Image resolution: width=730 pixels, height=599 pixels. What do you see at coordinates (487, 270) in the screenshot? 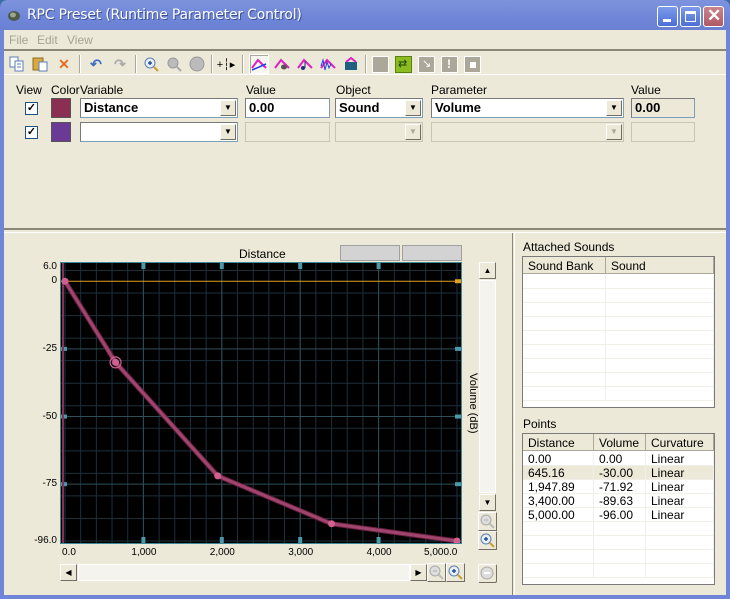
I see `scroll-up-button: ▲` at bounding box center [487, 270].